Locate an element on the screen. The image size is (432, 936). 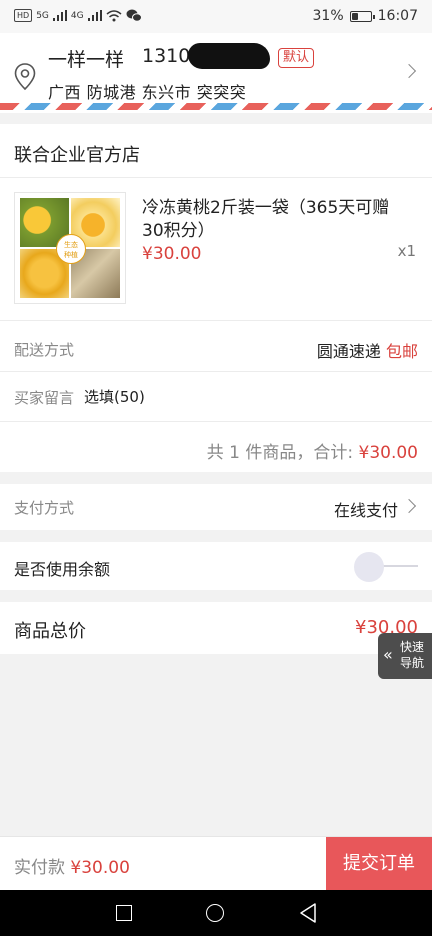
signal-4g-icon: 4G is located at coordinates (77, 15).